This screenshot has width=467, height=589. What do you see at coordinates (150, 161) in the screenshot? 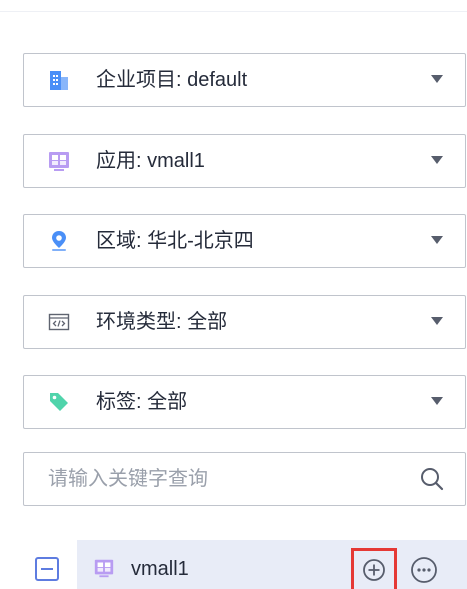
I see `application-text: 应用: vmall1` at bounding box center [150, 161].